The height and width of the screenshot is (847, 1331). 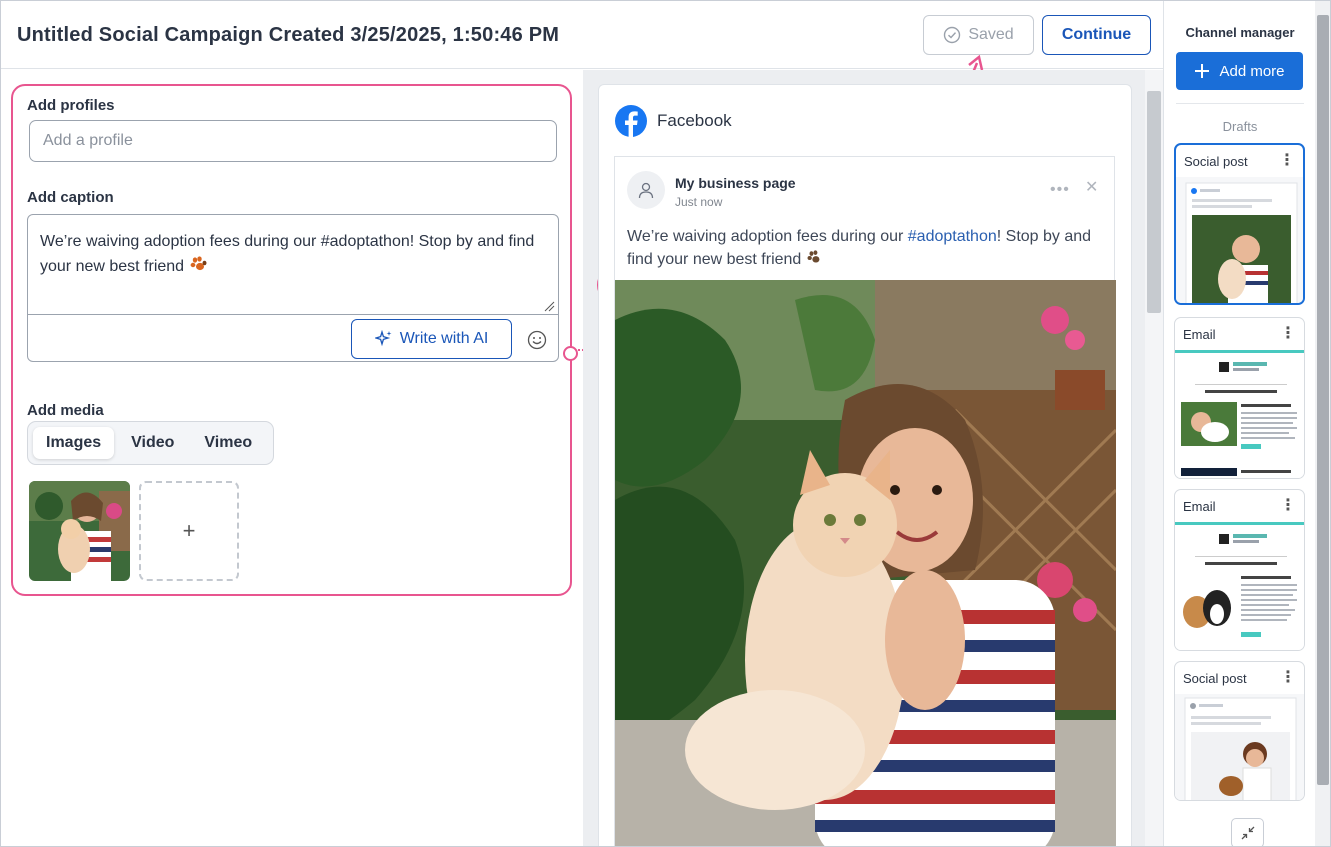 I want to click on facebook-icon, so click(x=631, y=121).